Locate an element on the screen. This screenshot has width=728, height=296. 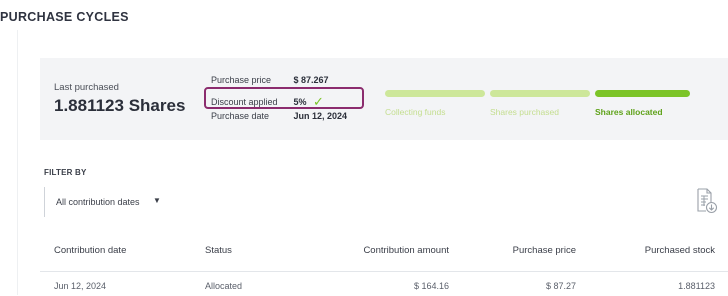
contribution-date-filter-select: All contribution dates ▼ is located at coordinates (108, 202).